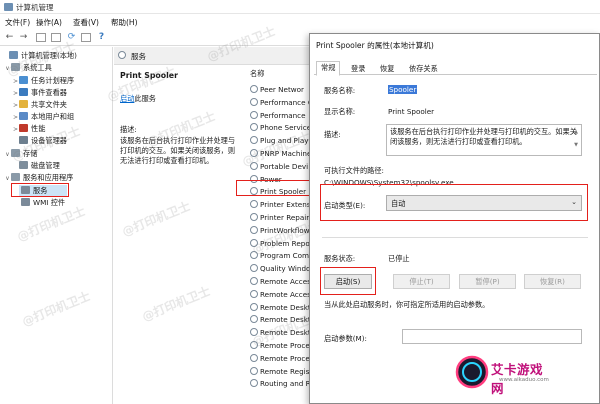 The height and width of the screenshot is (404, 600). Describe the element at coordinates (411, 111) in the screenshot. I see `display-name-value: Print Spooler` at that location.